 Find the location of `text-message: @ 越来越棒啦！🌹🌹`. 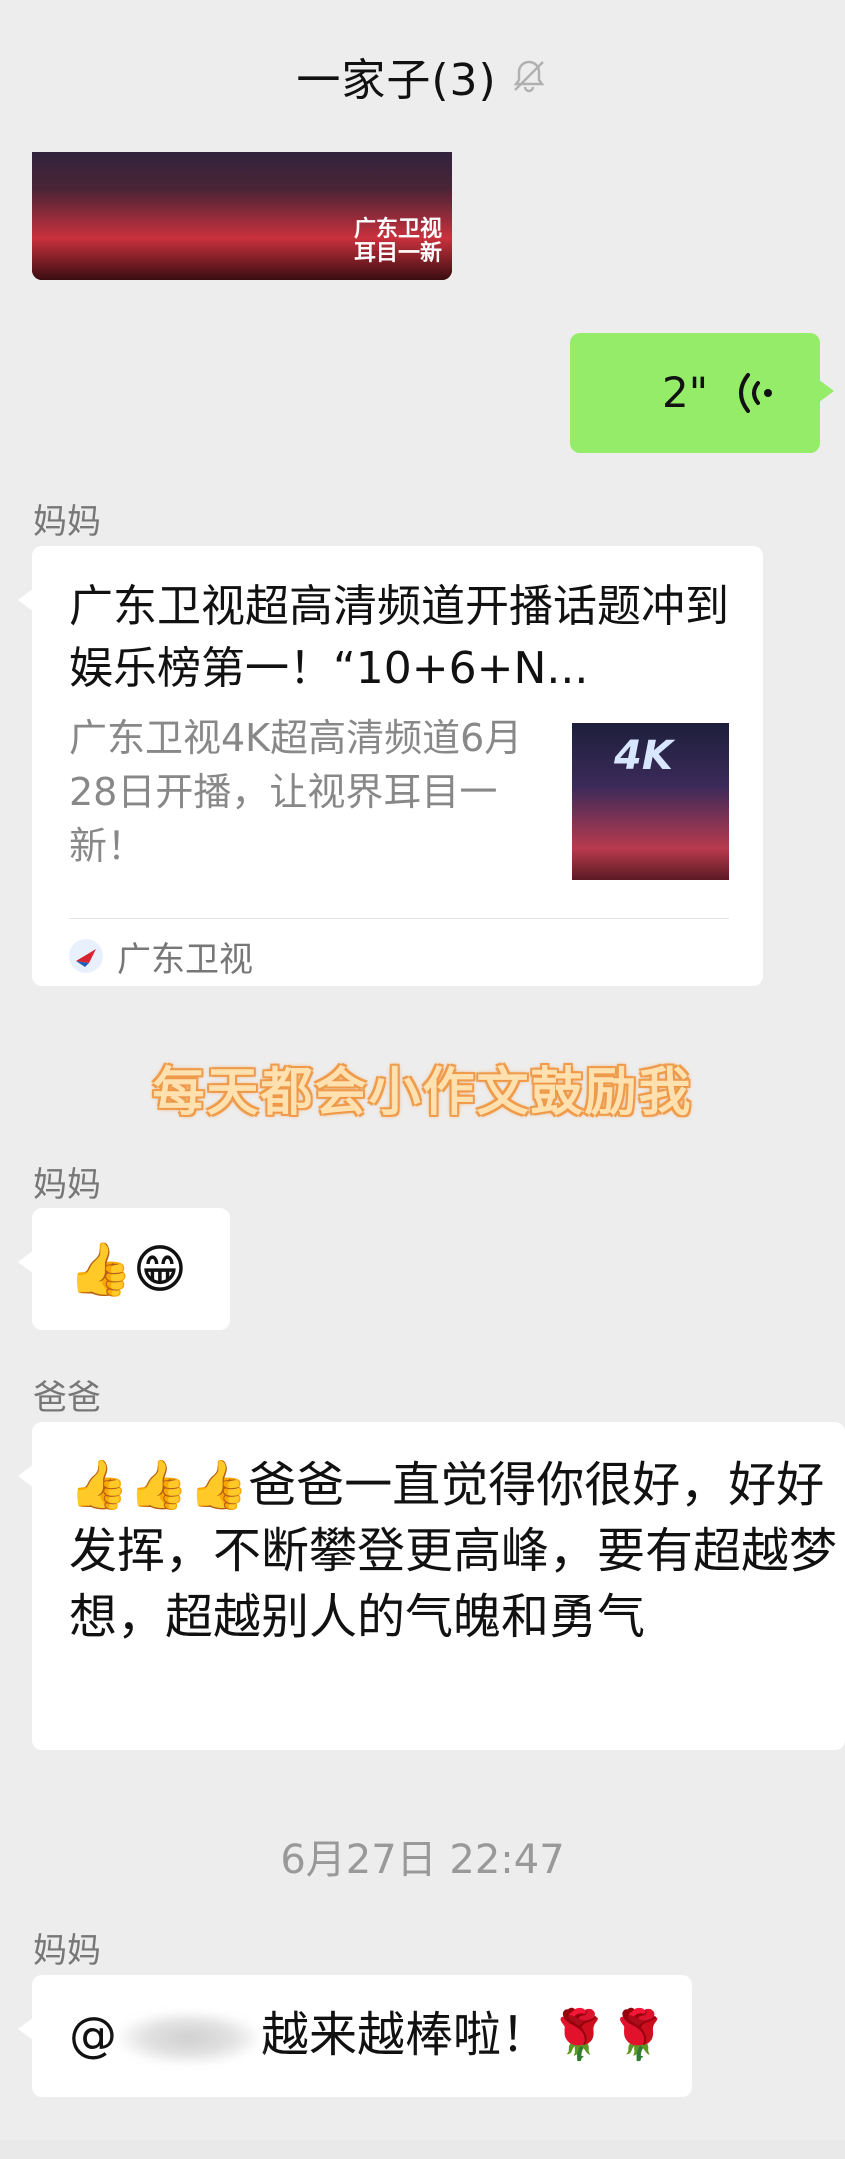

text-message: @ 越来越棒啦！🌹🌹 is located at coordinates (355, 2036).